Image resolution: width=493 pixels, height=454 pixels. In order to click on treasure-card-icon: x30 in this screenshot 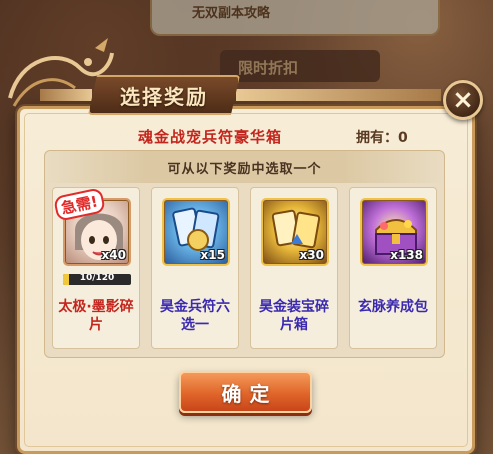, I will do `click(295, 232)`.